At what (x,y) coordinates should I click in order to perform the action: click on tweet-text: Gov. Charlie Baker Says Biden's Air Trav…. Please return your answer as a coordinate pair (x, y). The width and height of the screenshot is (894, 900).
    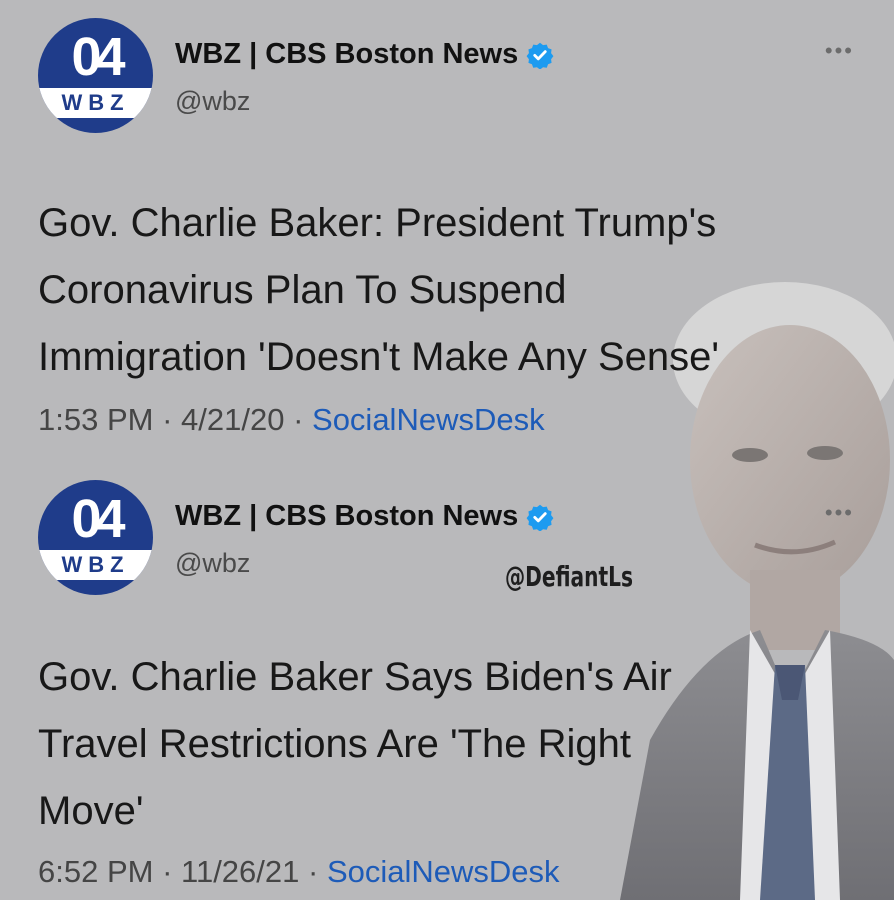
    Looking at the image, I should click on (355, 744).